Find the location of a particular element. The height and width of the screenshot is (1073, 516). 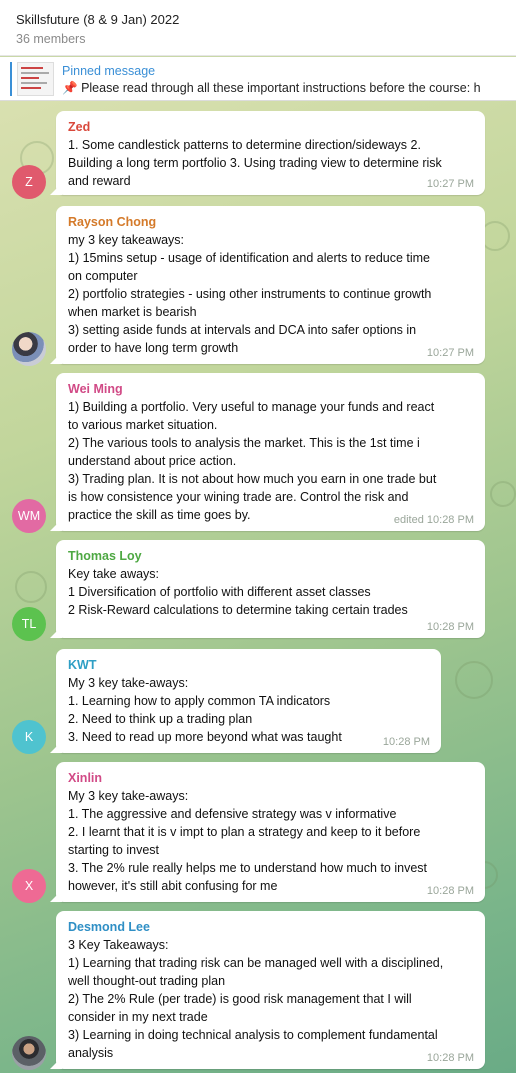

message-line: and reward is located at coordinates (99, 181).